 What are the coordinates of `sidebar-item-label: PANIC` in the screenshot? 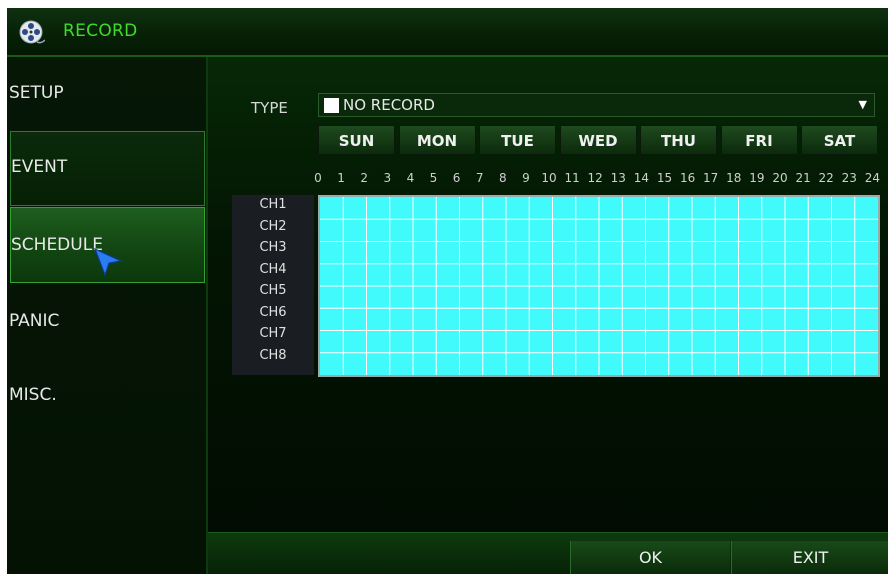 It's located at (34, 321).